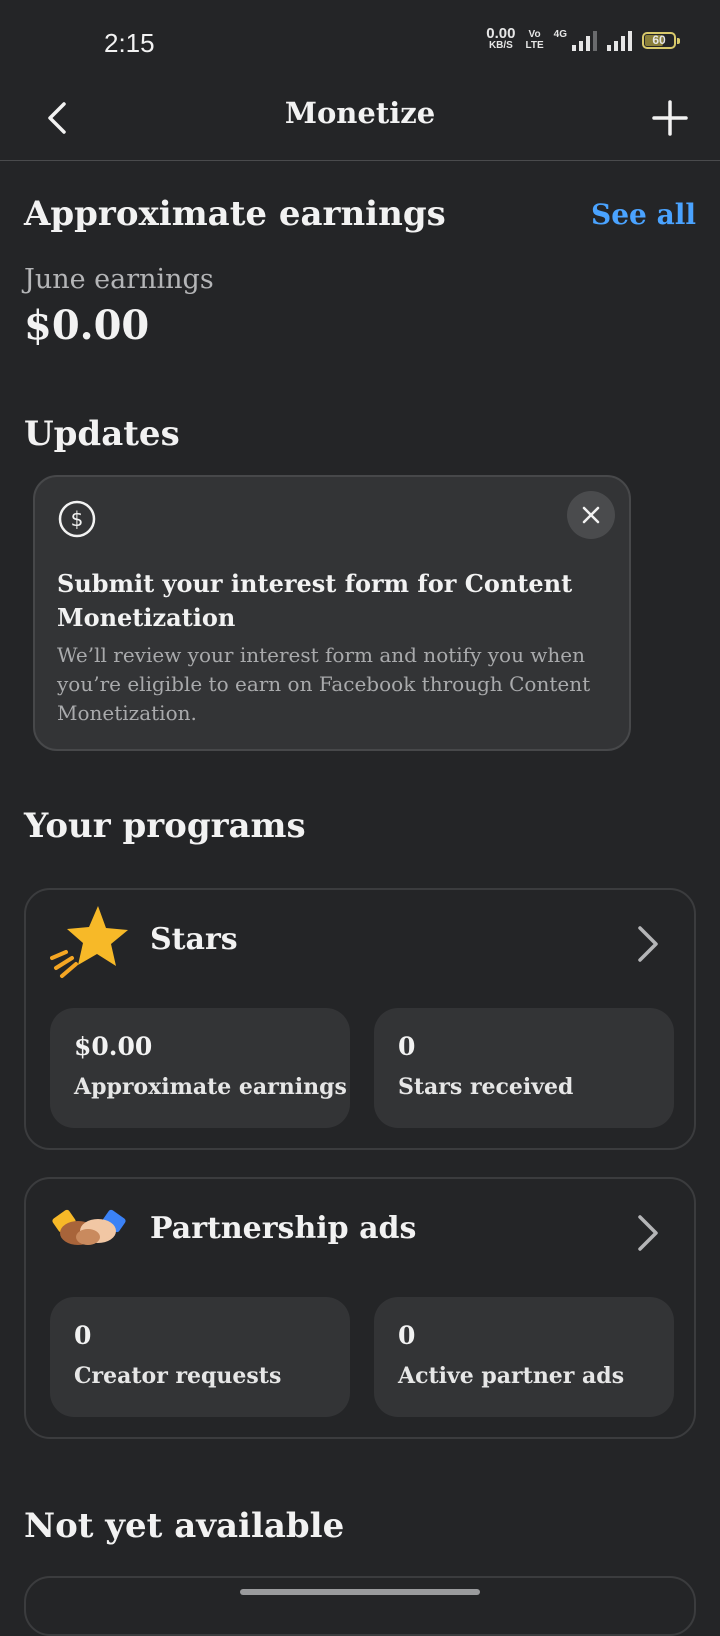 This screenshot has height=1636, width=720. What do you see at coordinates (165, 826) in the screenshot?
I see `programs-heading: Your programs` at bounding box center [165, 826].